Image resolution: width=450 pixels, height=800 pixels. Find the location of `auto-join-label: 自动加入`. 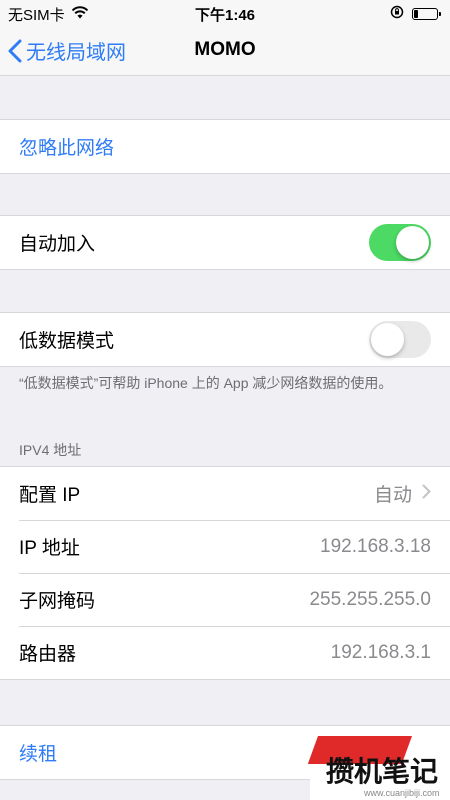

auto-join-label: 自动加入 is located at coordinates (57, 244).